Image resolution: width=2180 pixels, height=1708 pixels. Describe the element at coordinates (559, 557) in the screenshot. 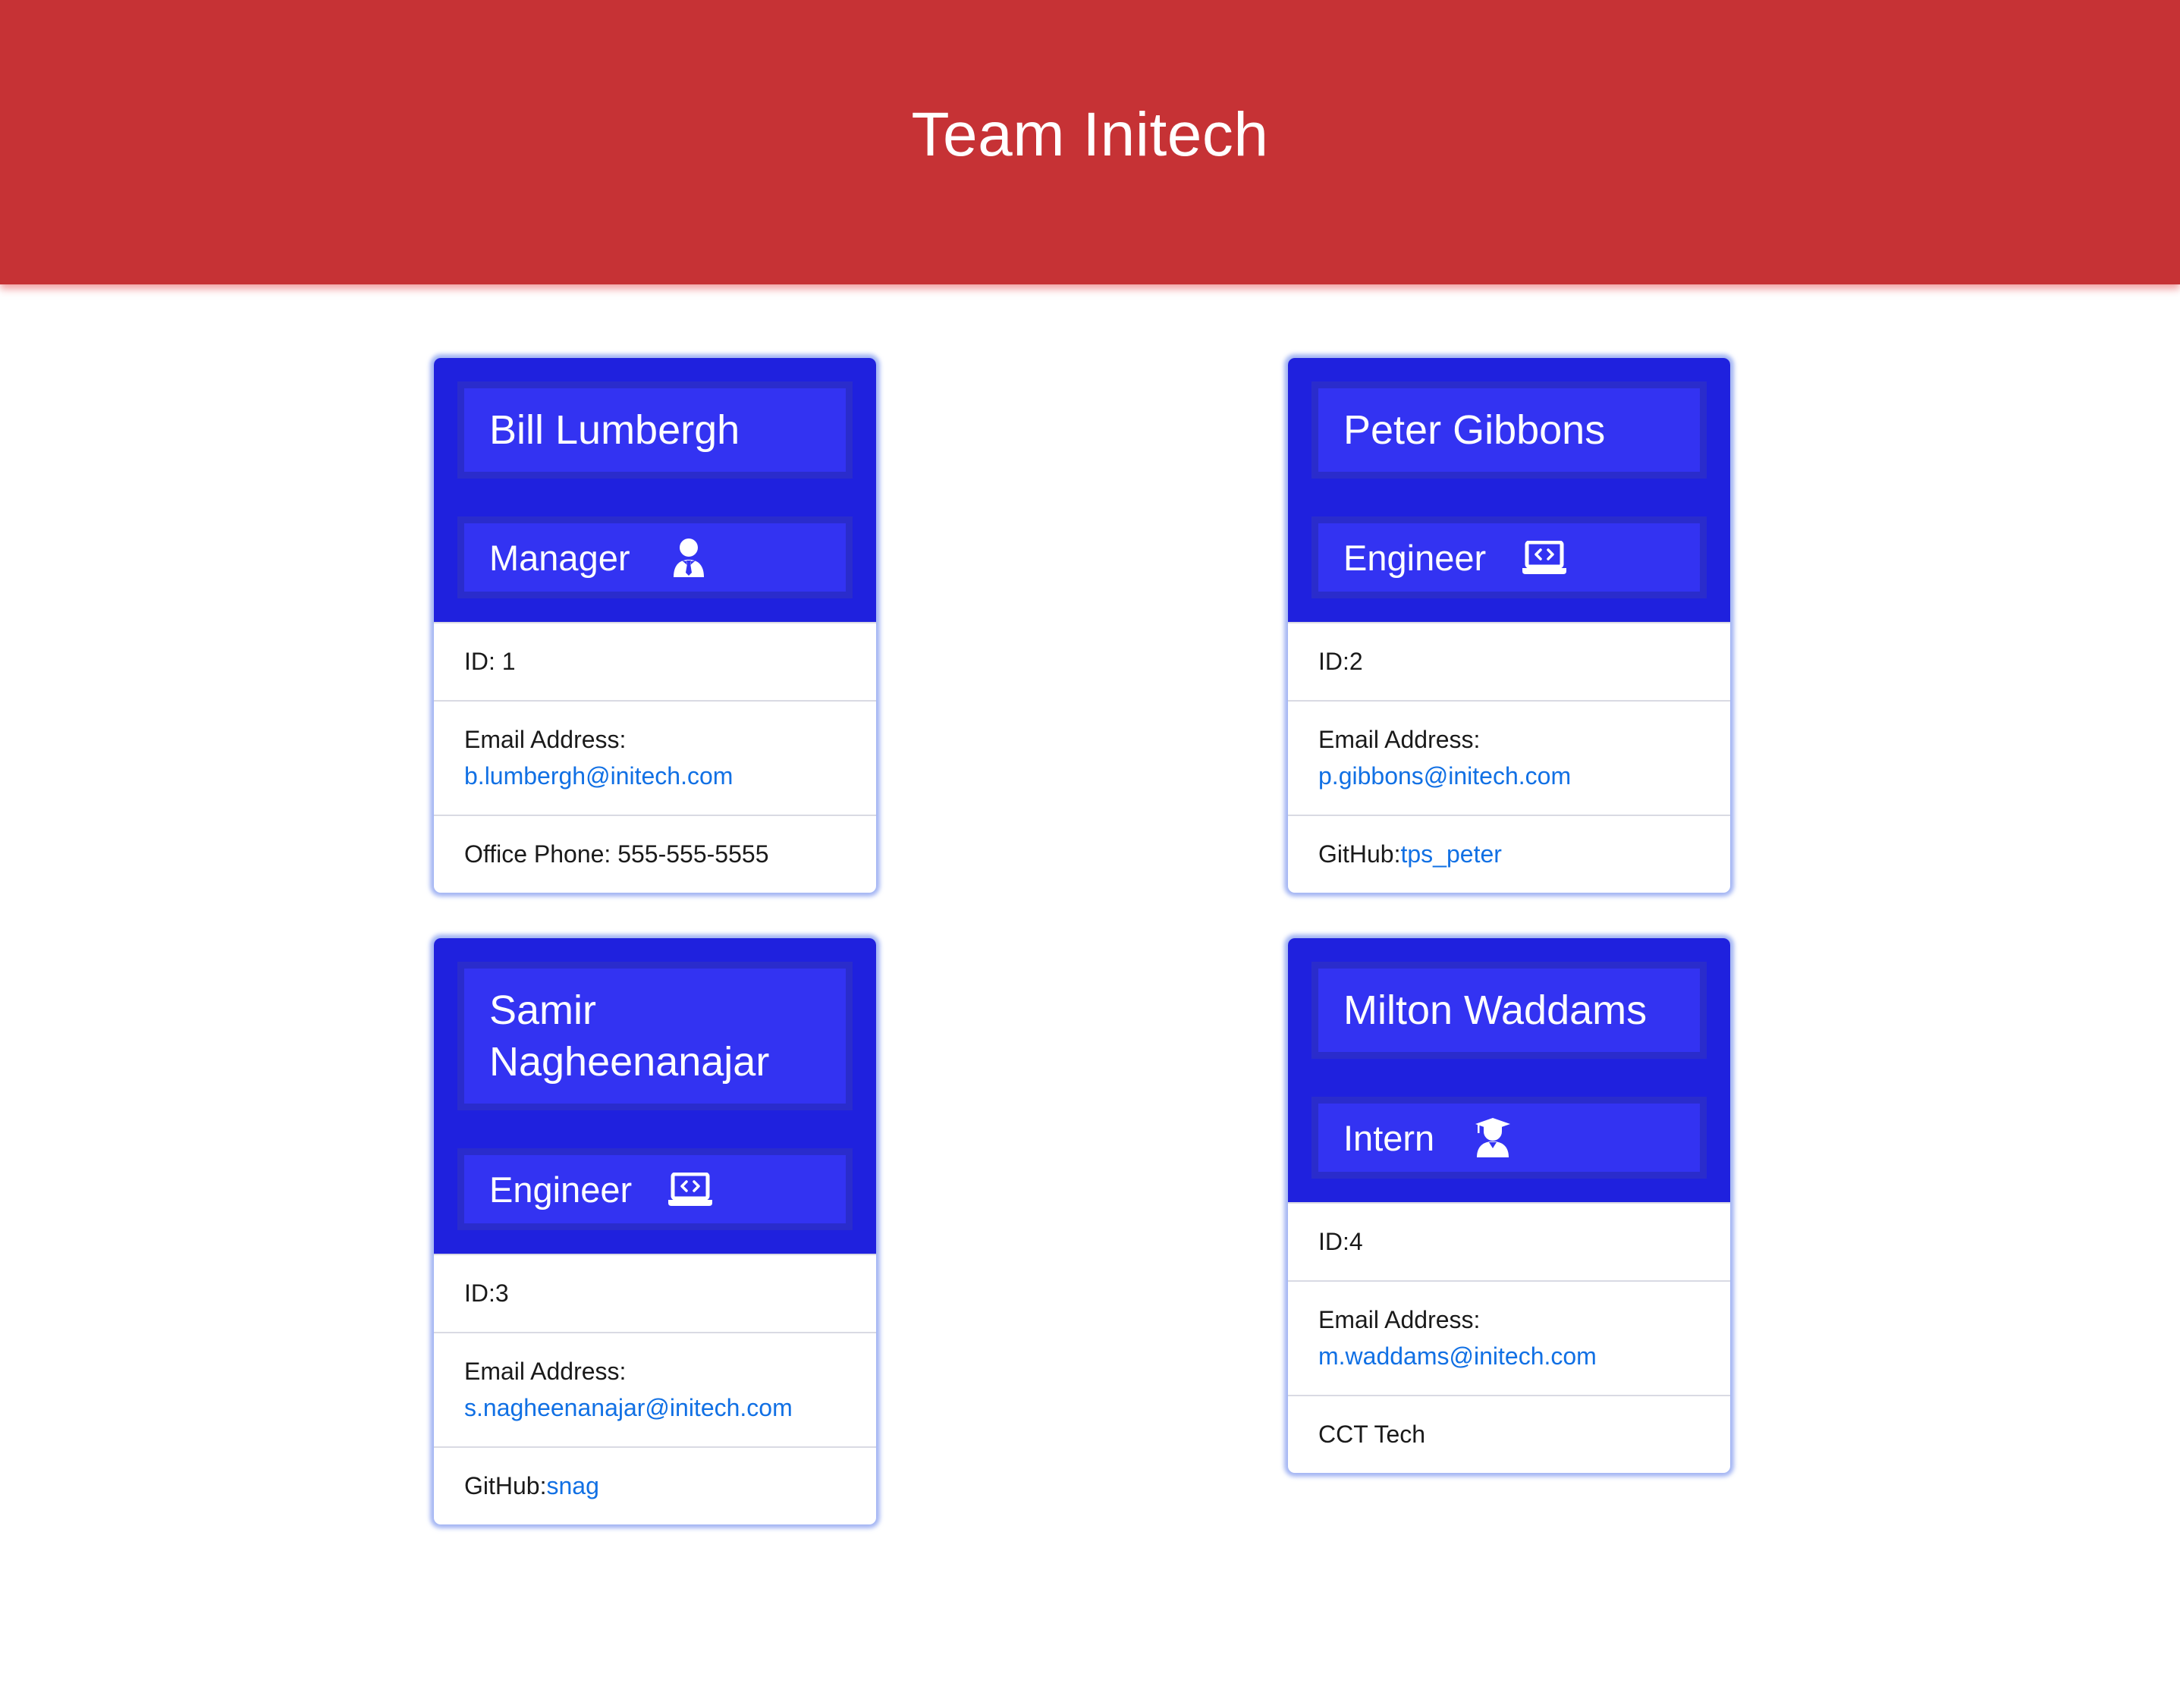

I see `role-label: Manager` at that location.